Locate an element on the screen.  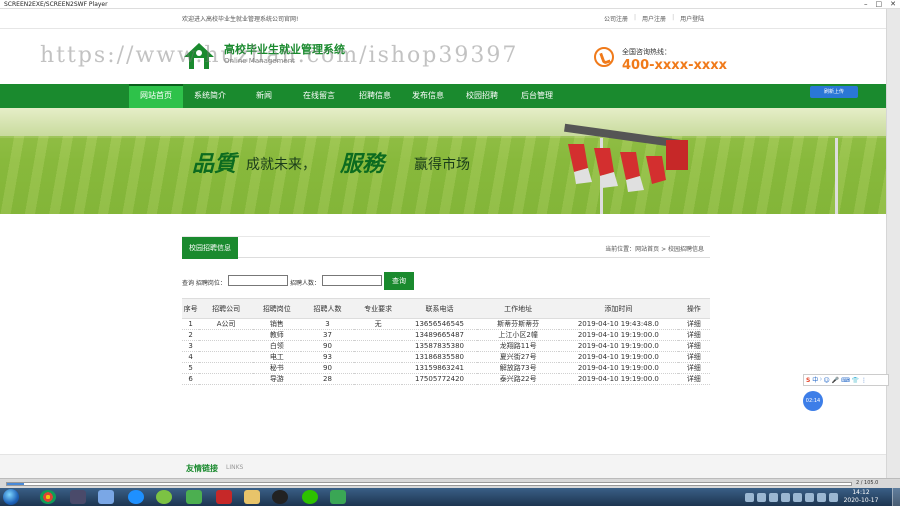
share-upload-button: 刷新上传 is located at coordinates (834, 92).